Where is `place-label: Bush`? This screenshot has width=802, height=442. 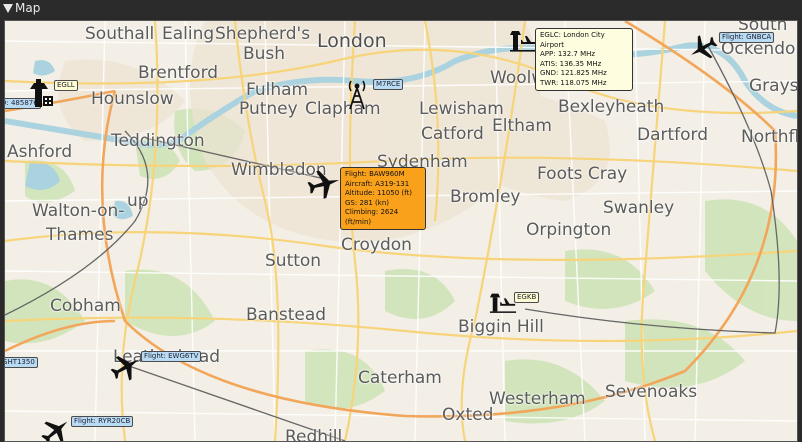 place-label: Bush is located at coordinates (264, 54).